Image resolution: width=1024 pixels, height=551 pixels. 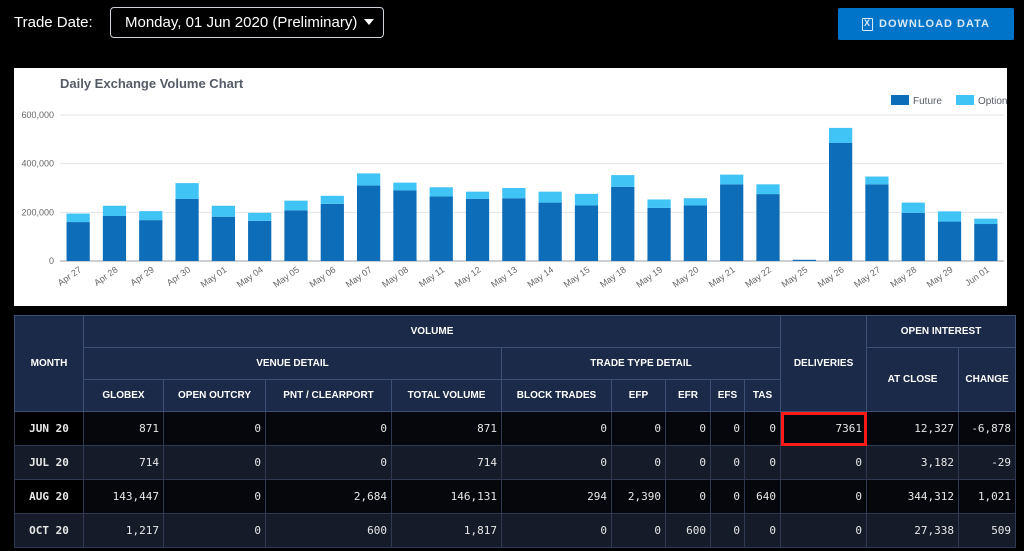 I want to click on cell-change: -6,878, so click(x=987, y=428).